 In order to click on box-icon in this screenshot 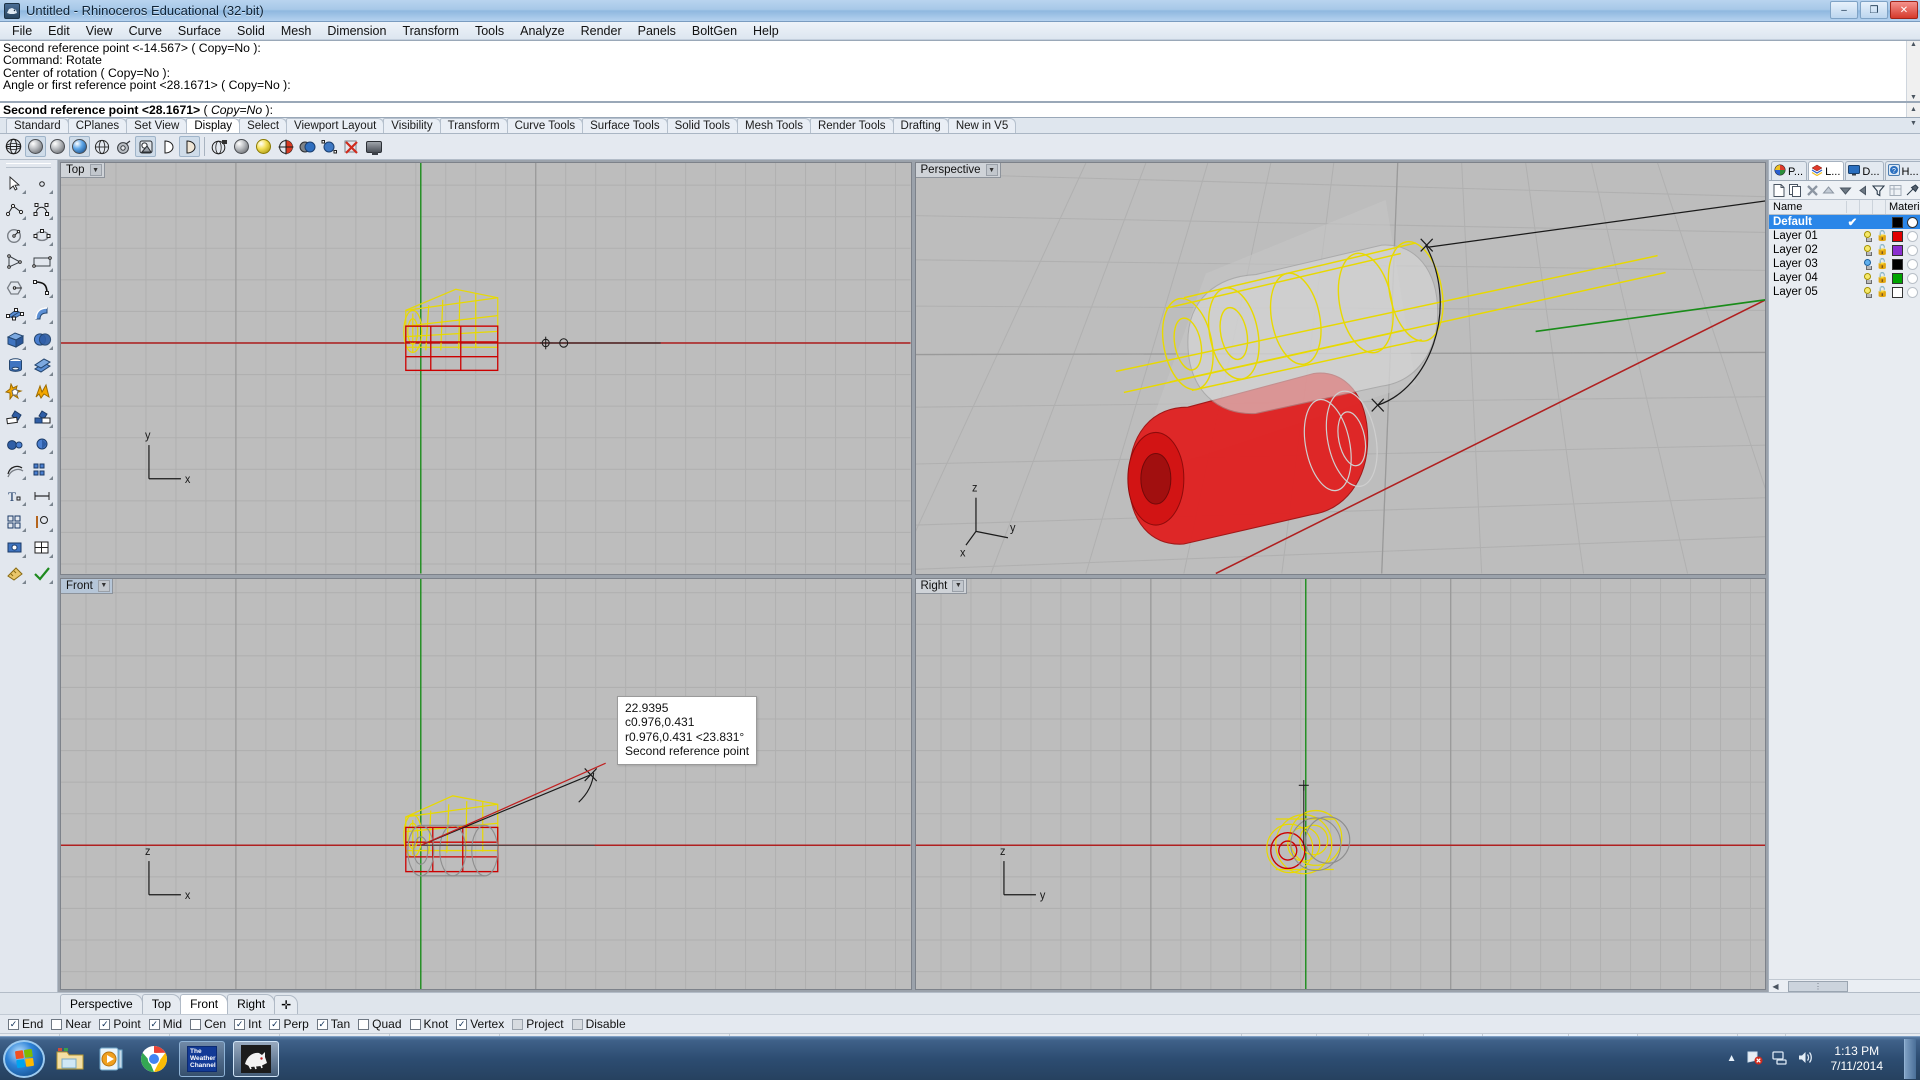, I will do `click(15, 339)`.